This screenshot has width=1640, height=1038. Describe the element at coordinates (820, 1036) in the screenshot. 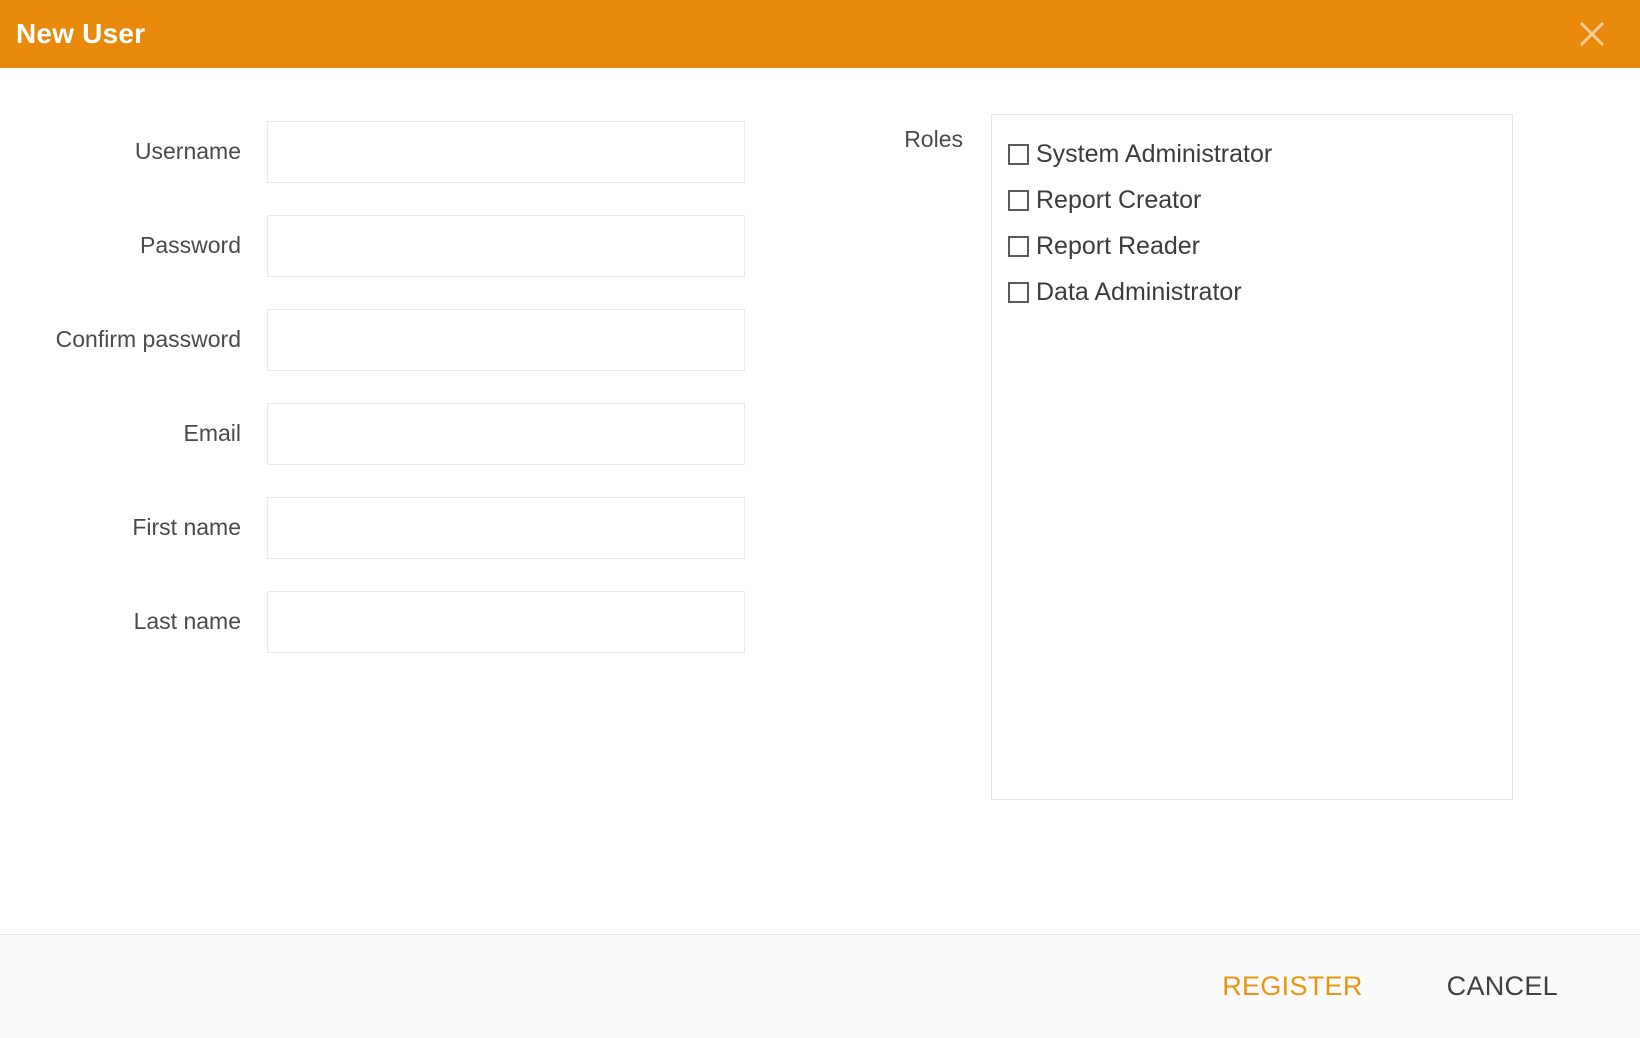

I see `background-clipped-strip` at that location.